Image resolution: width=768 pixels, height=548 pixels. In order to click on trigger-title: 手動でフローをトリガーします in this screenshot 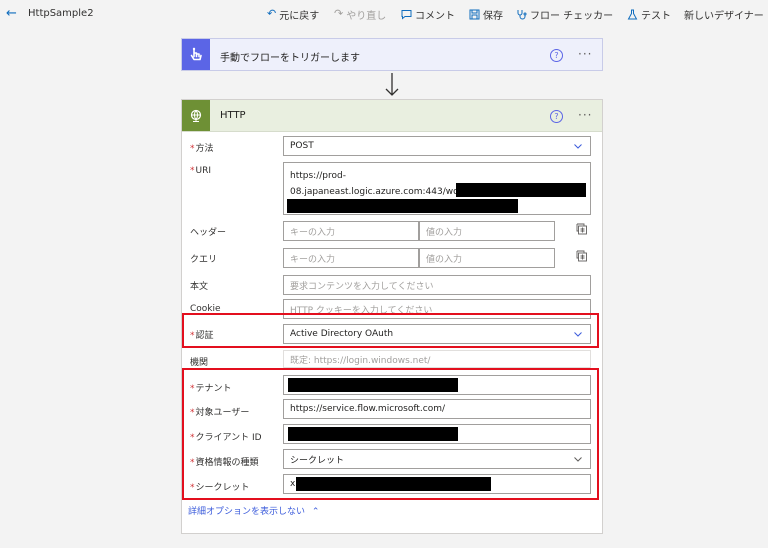, I will do `click(290, 58)`.